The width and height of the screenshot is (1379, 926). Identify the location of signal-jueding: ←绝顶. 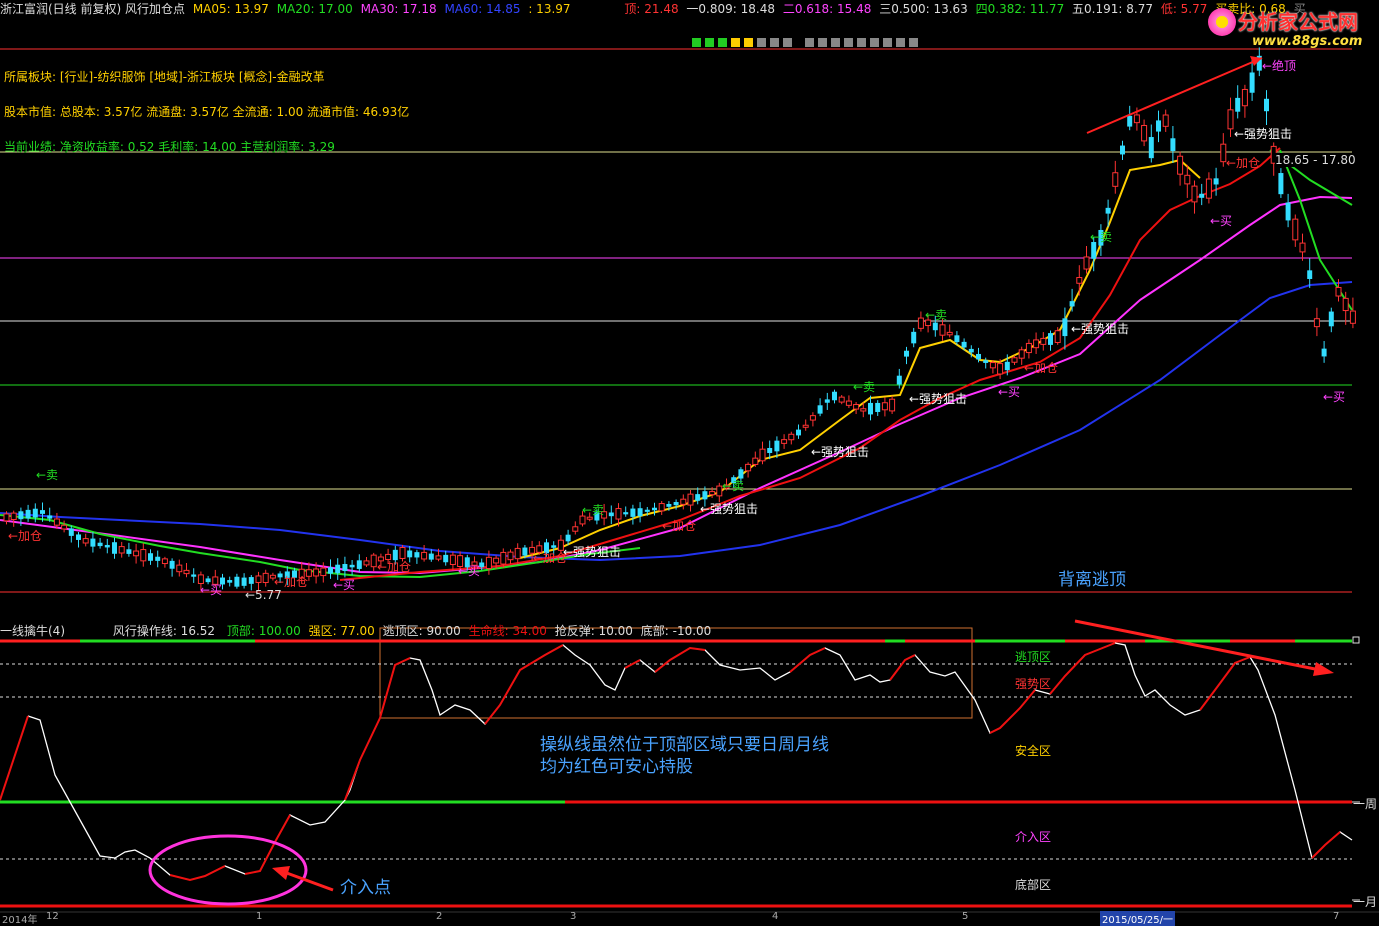
(1279, 66).